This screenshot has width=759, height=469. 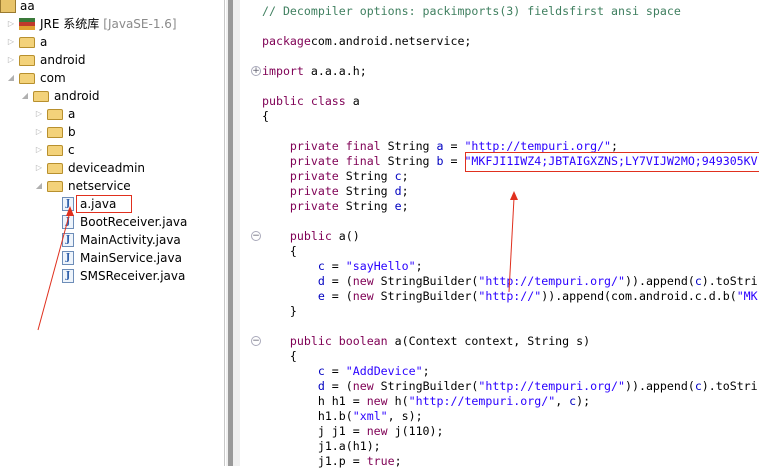 What do you see at coordinates (511, 245) in the screenshot?
I see `arrow-to-string` at bounding box center [511, 245].